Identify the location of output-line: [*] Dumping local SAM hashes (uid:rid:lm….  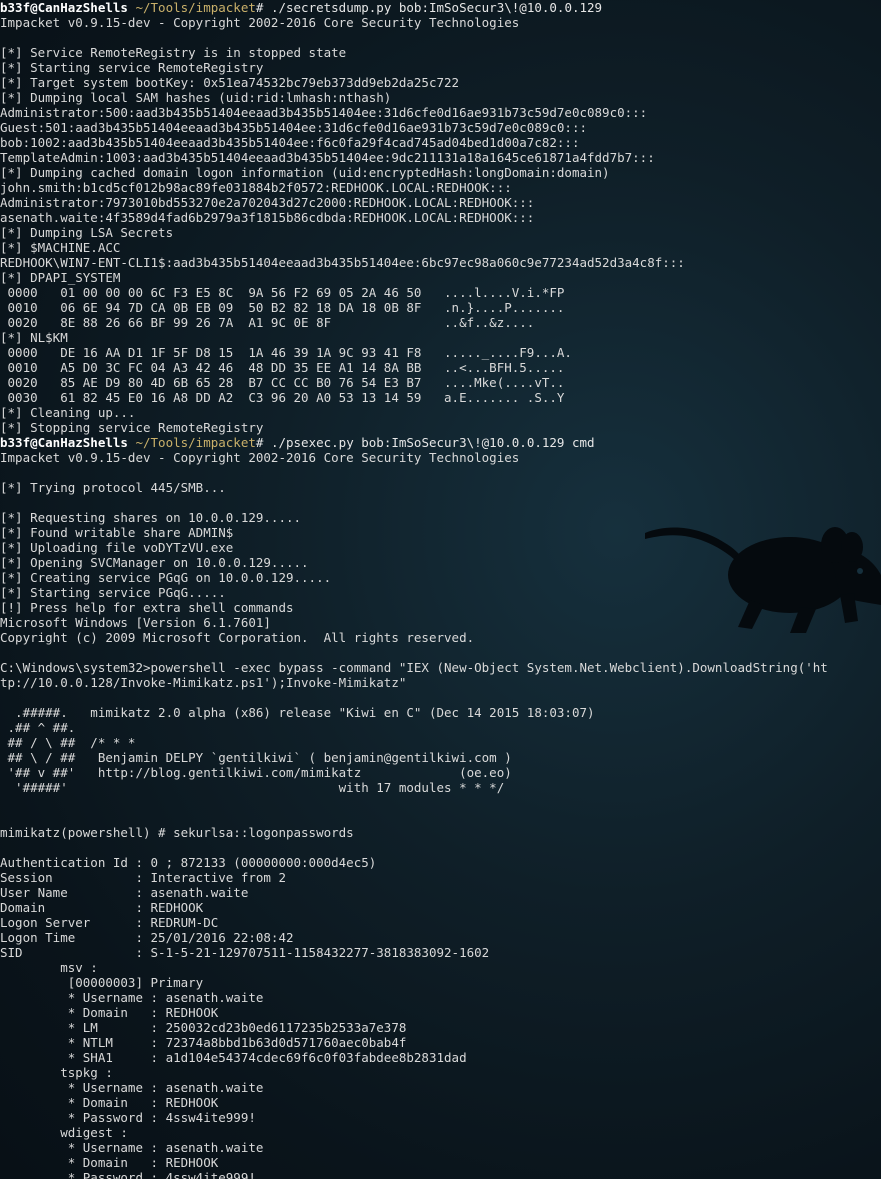
(196, 97).